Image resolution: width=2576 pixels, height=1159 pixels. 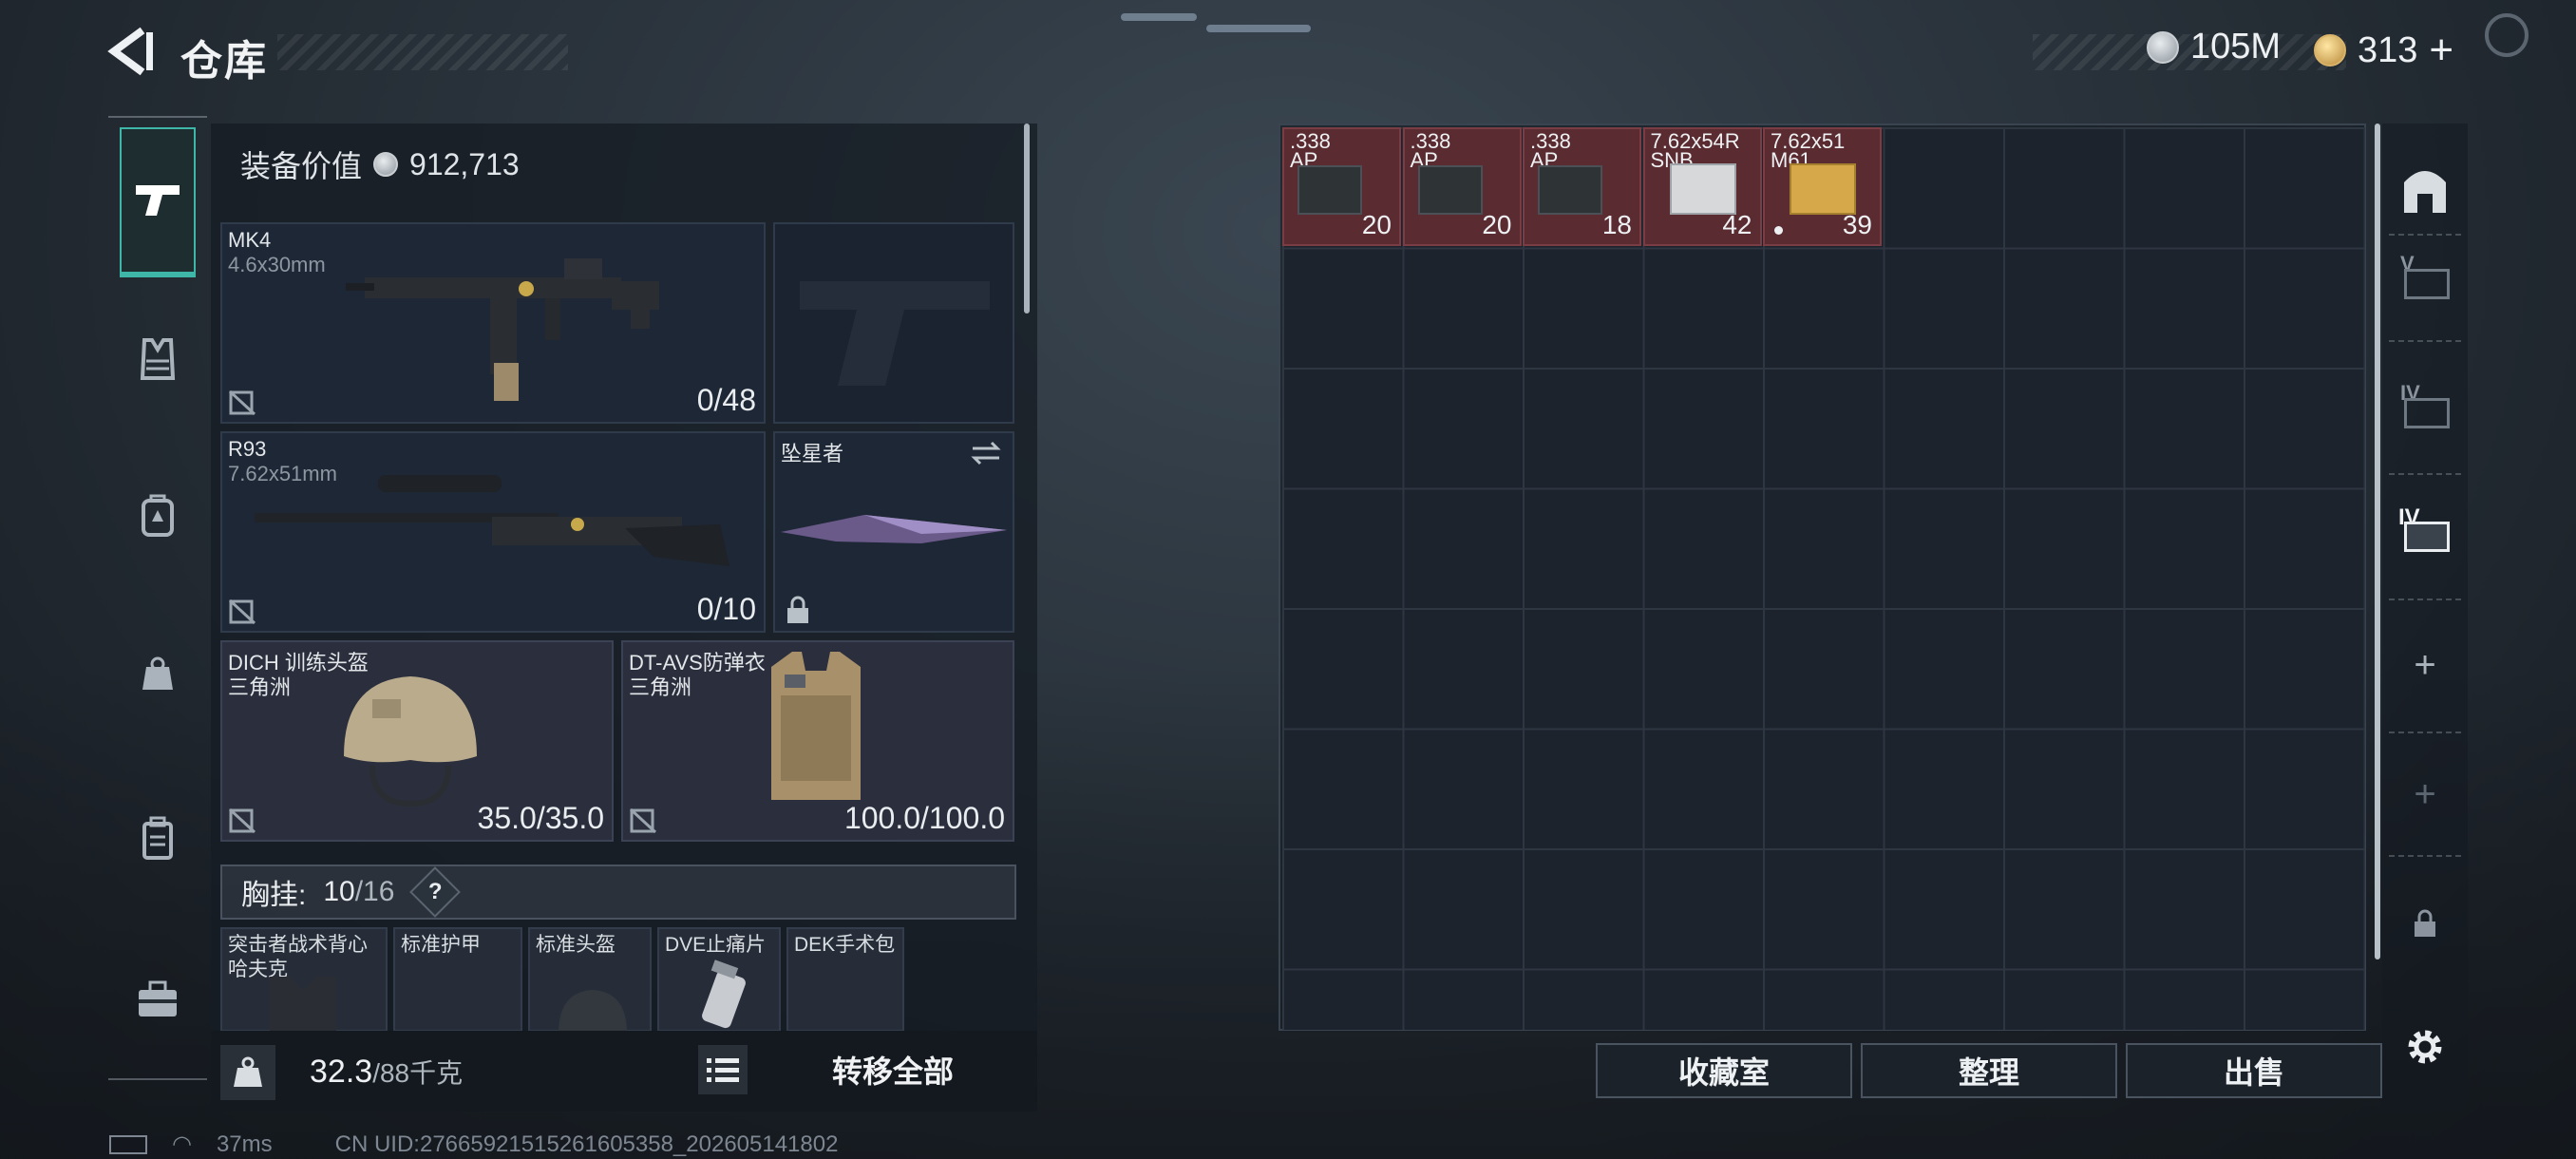 I want to click on chest-item-surgery-kit: DEK手术包, so click(x=845, y=979).